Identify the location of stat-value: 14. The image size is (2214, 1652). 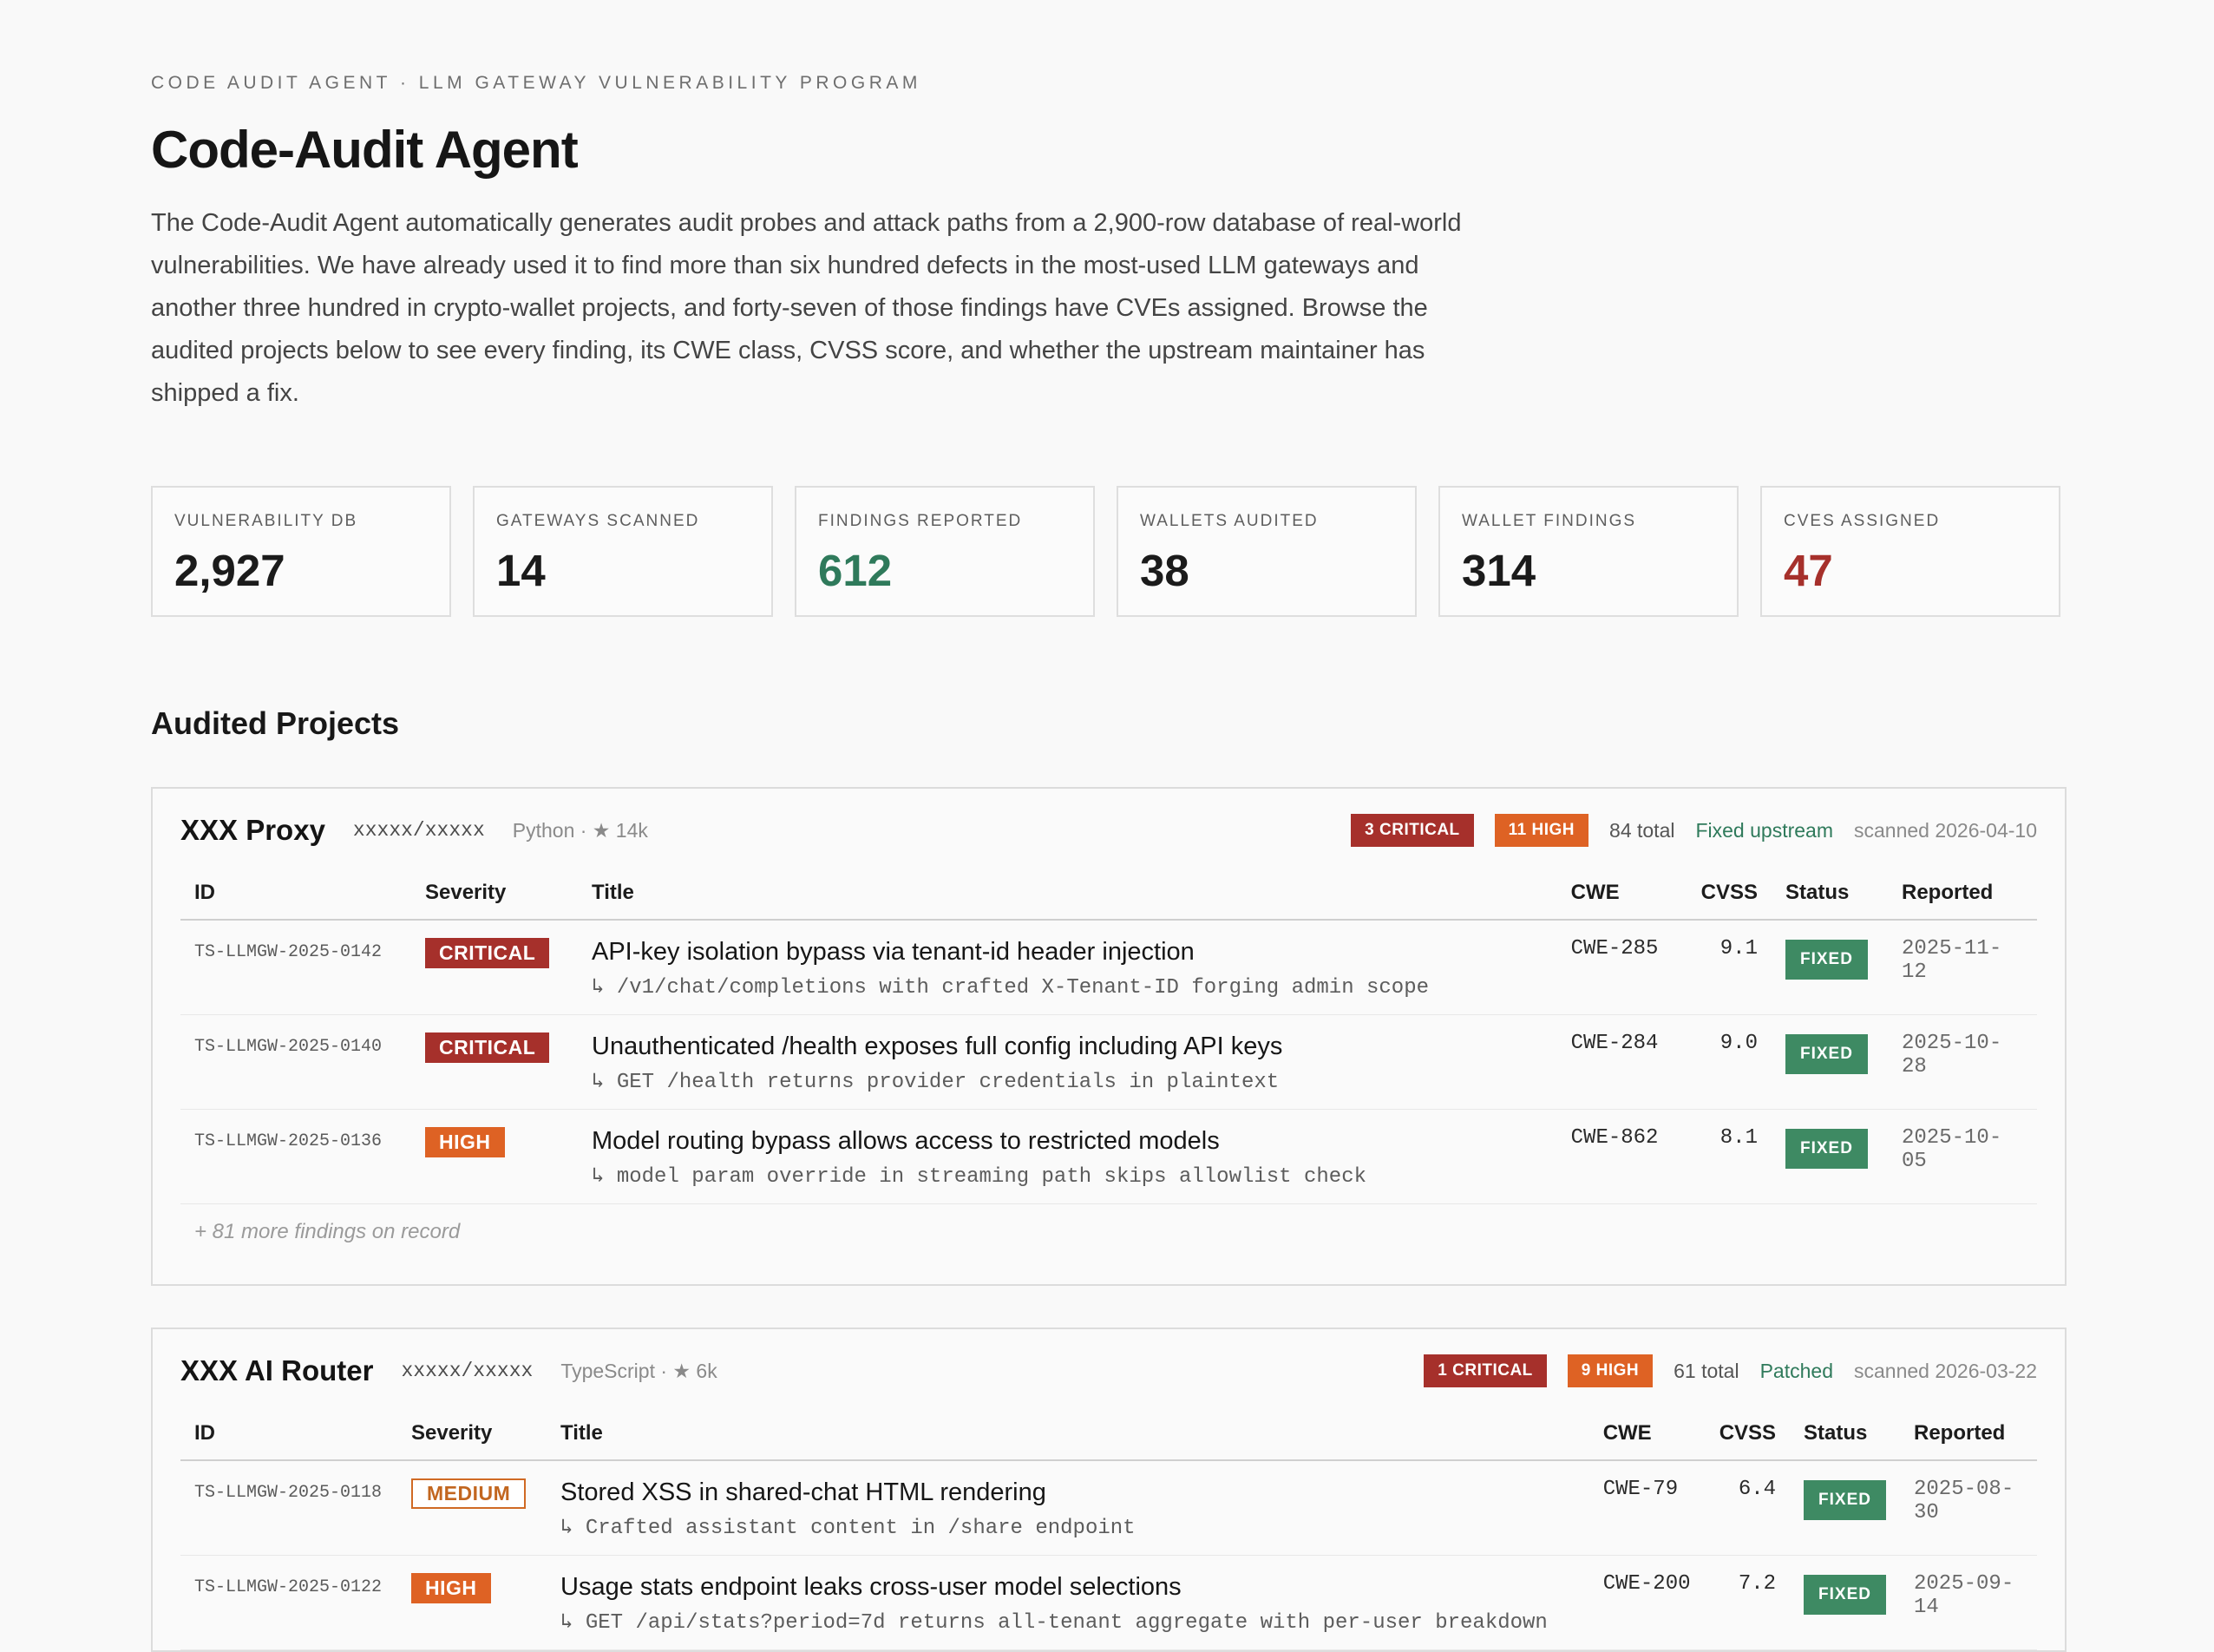
(521, 571).